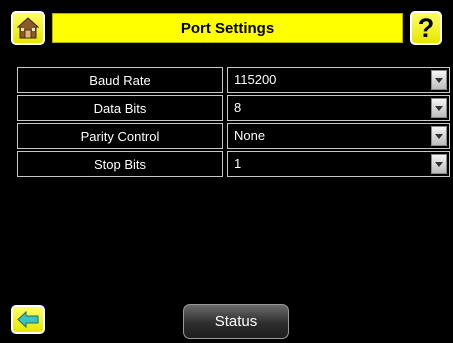  What do you see at coordinates (250, 135) in the screenshot?
I see `parity-control-value: None` at bounding box center [250, 135].